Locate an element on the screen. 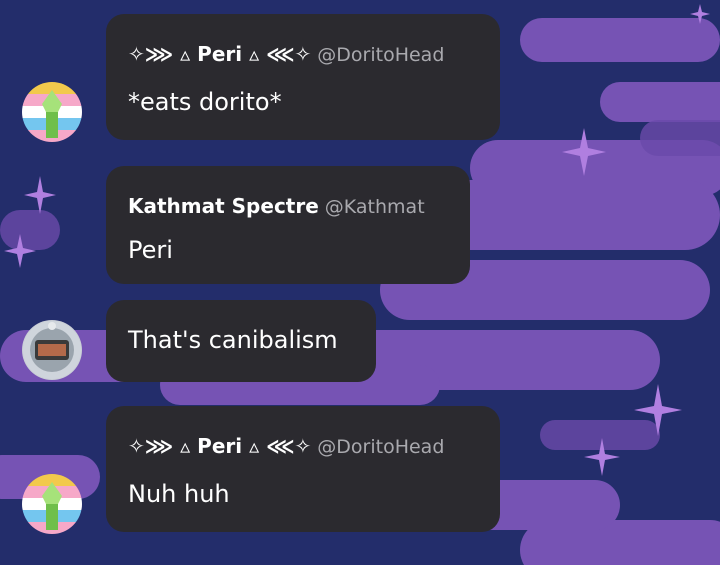  message-bubble: That's canibalism is located at coordinates (241, 341).